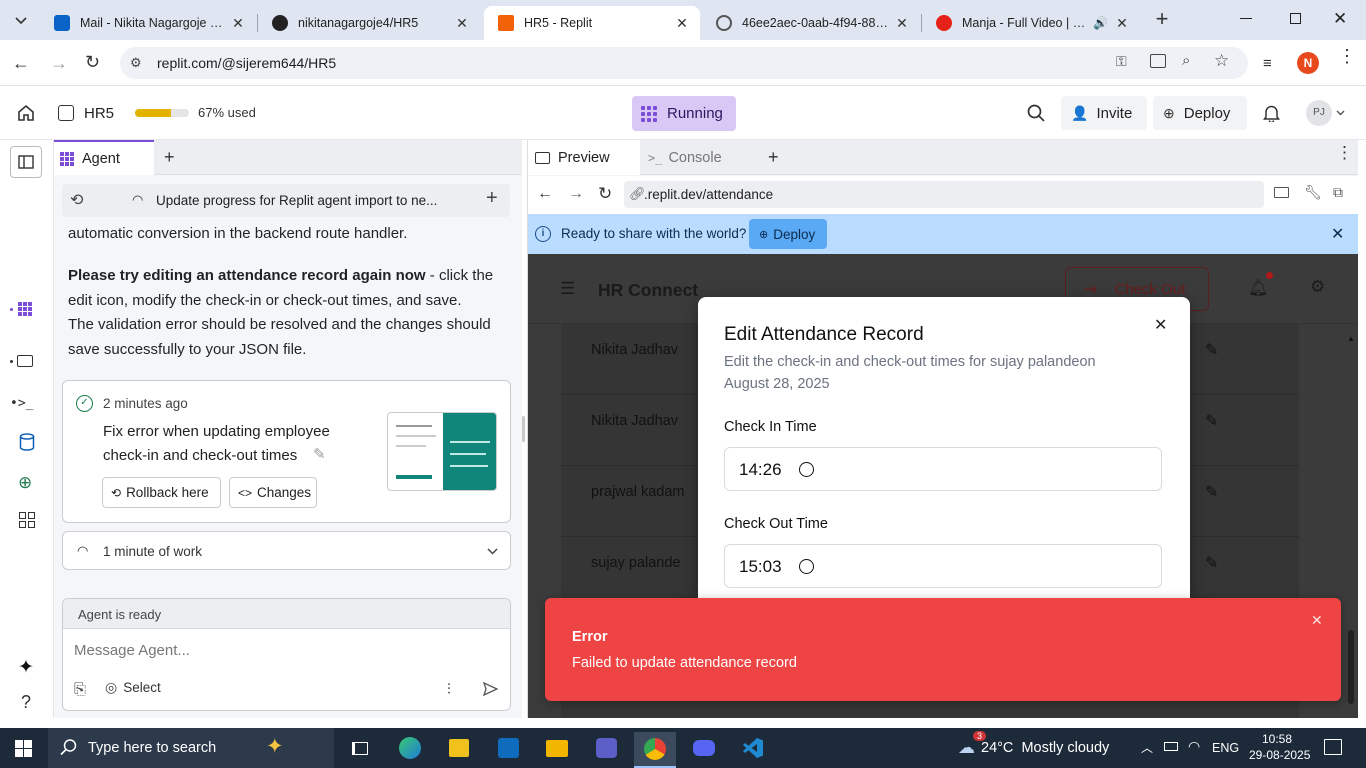  What do you see at coordinates (567, 289) in the screenshot?
I see `hamburger-menu-icon: ☰` at bounding box center [567, 289].